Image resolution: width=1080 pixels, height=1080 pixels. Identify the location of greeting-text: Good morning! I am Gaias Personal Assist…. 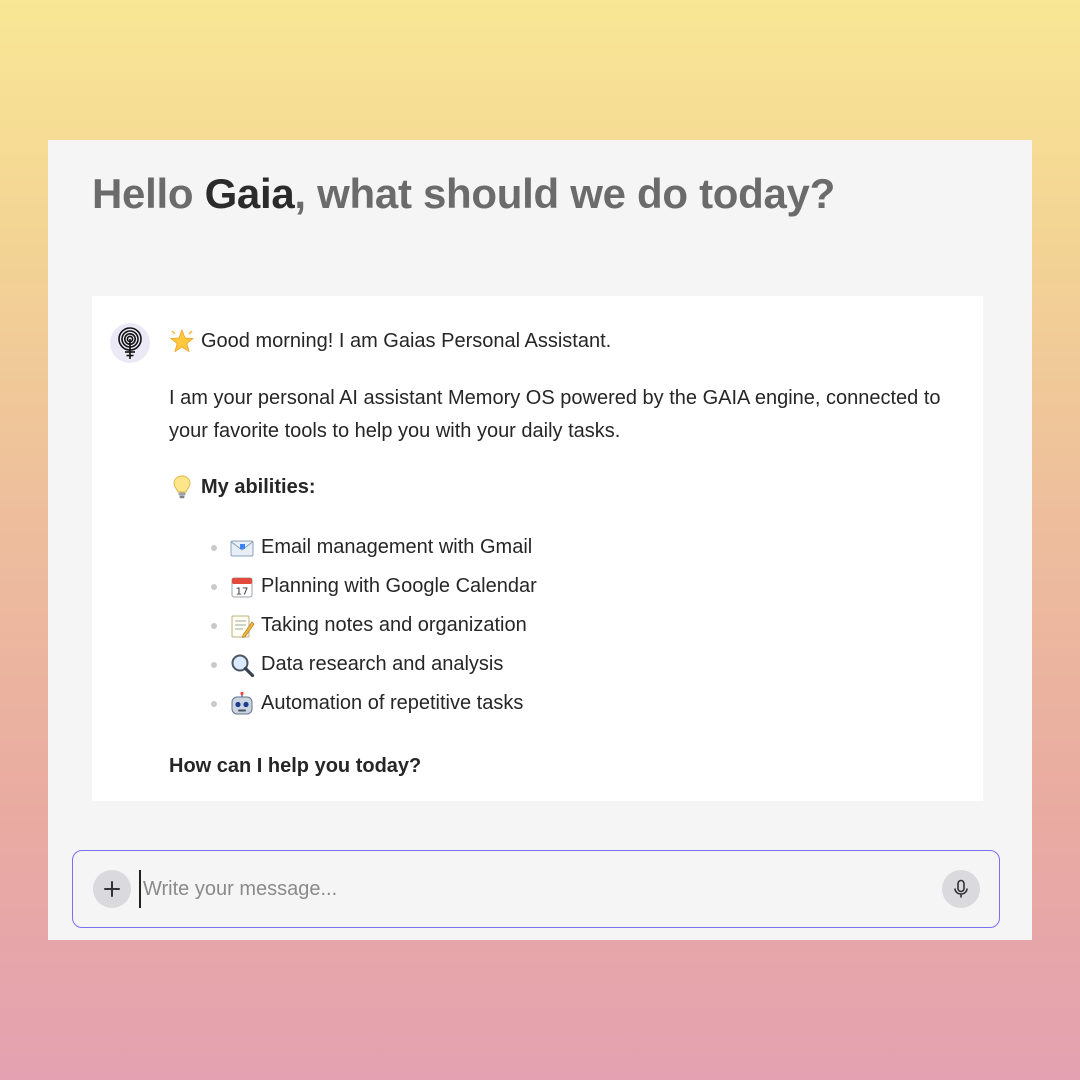
(406, 341).